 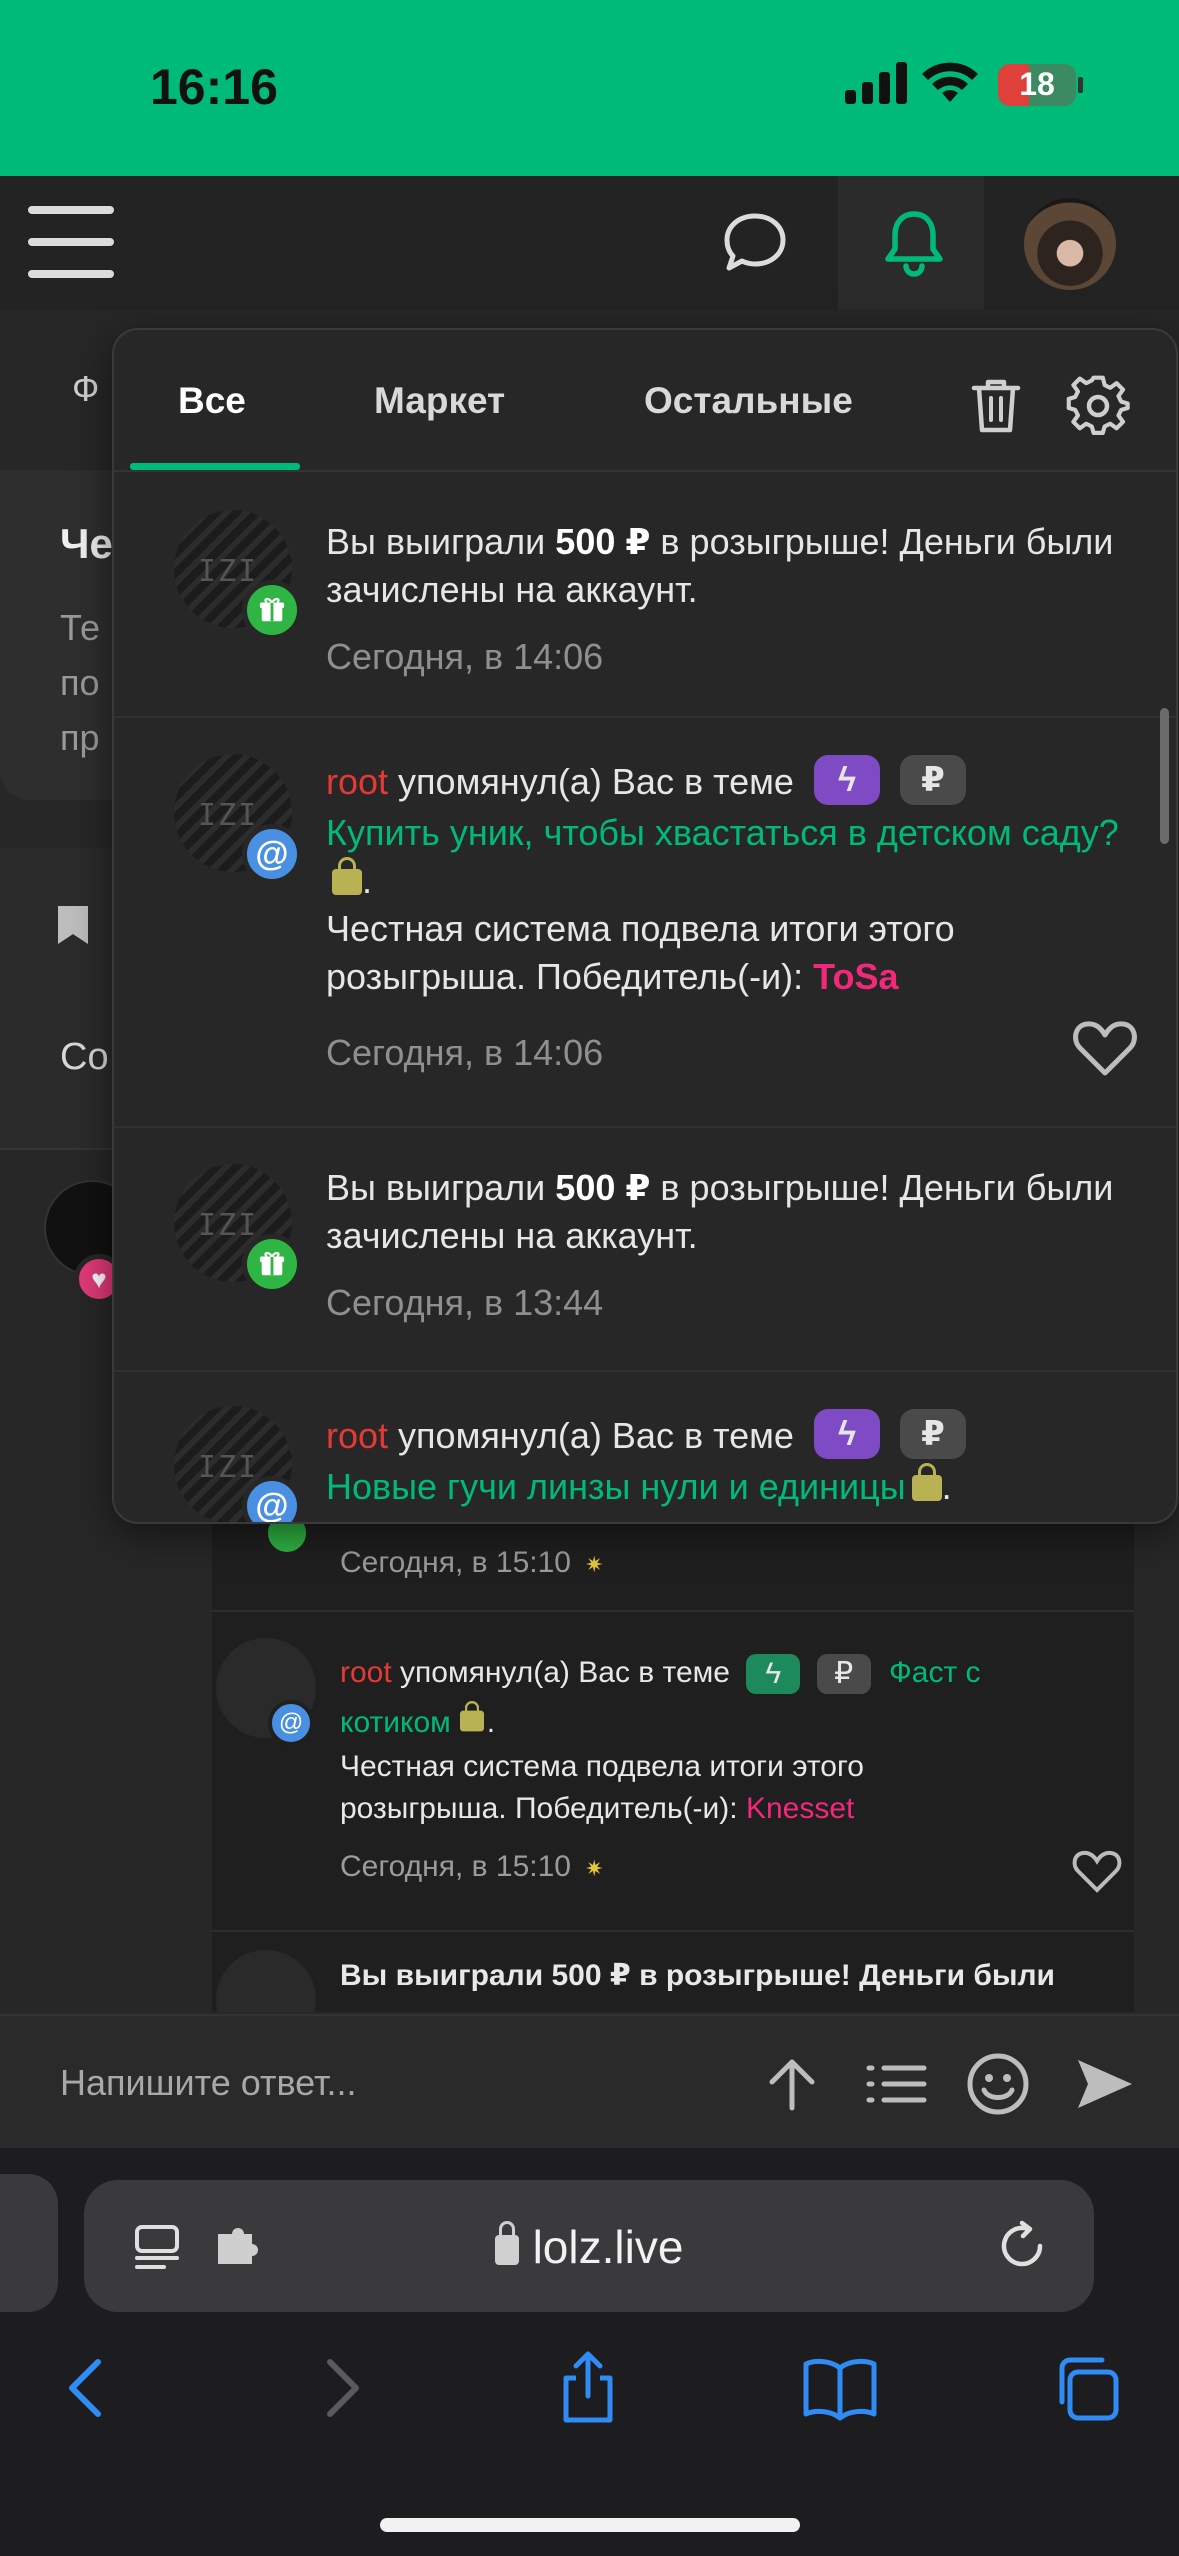 What do you see at coordinates (876, 83) in the screenshot?
I see `signal-icon` at bounding box center [876, 83].